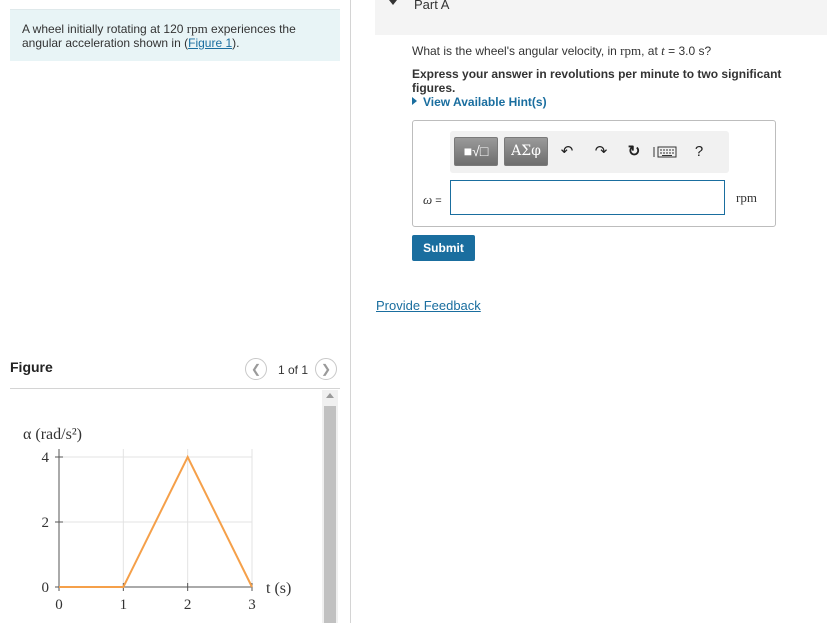 The image size is (827, 623). I want to click on part-a-label: Part A, so click(432, 6).